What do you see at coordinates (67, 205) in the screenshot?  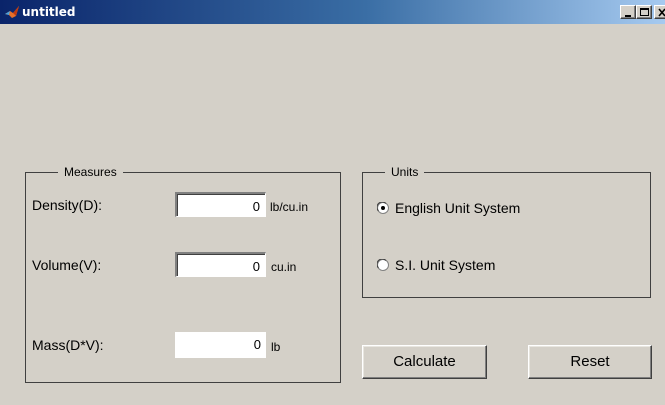 I see `density-label: Density(D):` at bounding box center [67, 205].